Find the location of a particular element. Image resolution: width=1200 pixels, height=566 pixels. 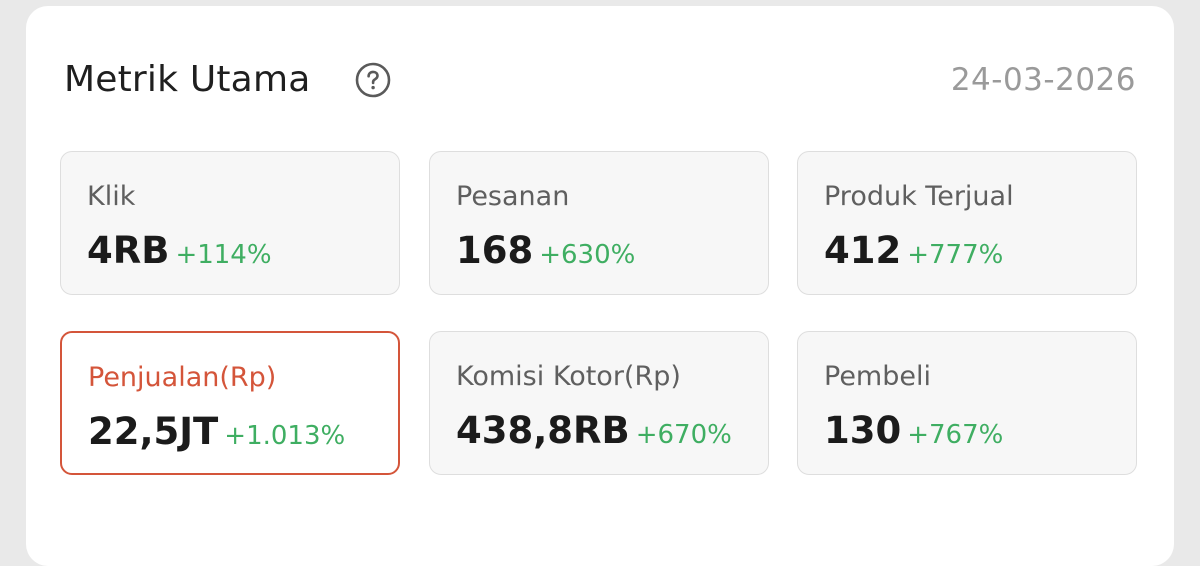

metric-card-sales: Penjualan(Rp) 22,5JT +1.013% is located at coordinates (230, 403).